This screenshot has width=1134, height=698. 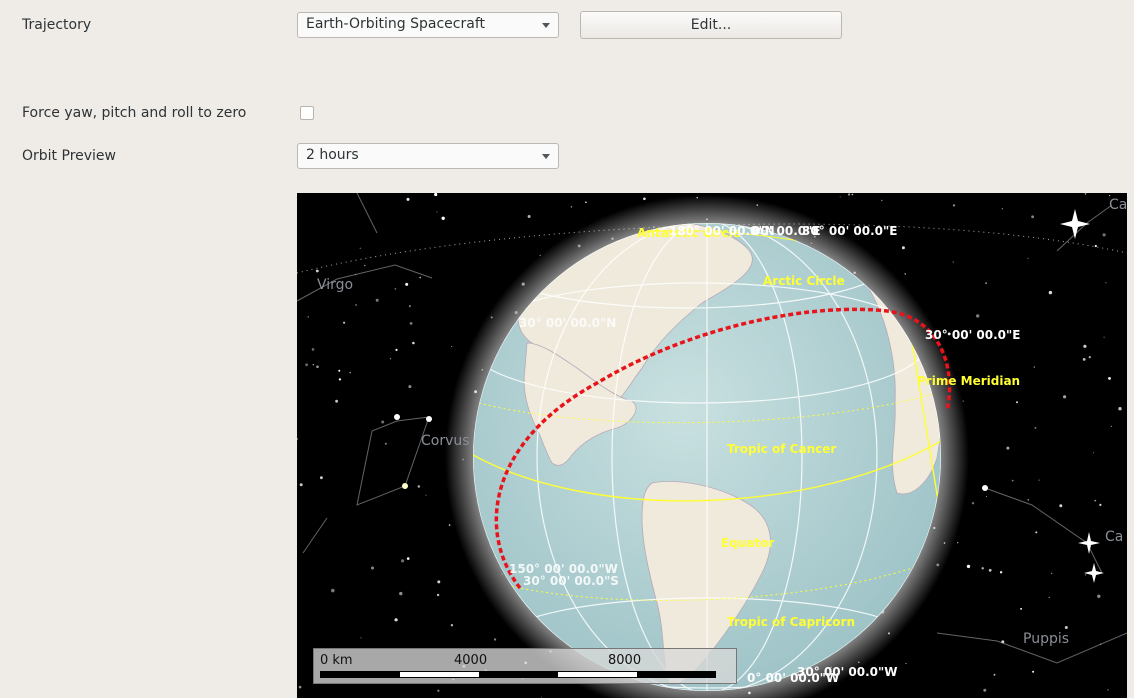 What do you see at coordinates (307, 113) in the screenshot?
I see `force-zero-checkbox` at bounding box center [307, 113].